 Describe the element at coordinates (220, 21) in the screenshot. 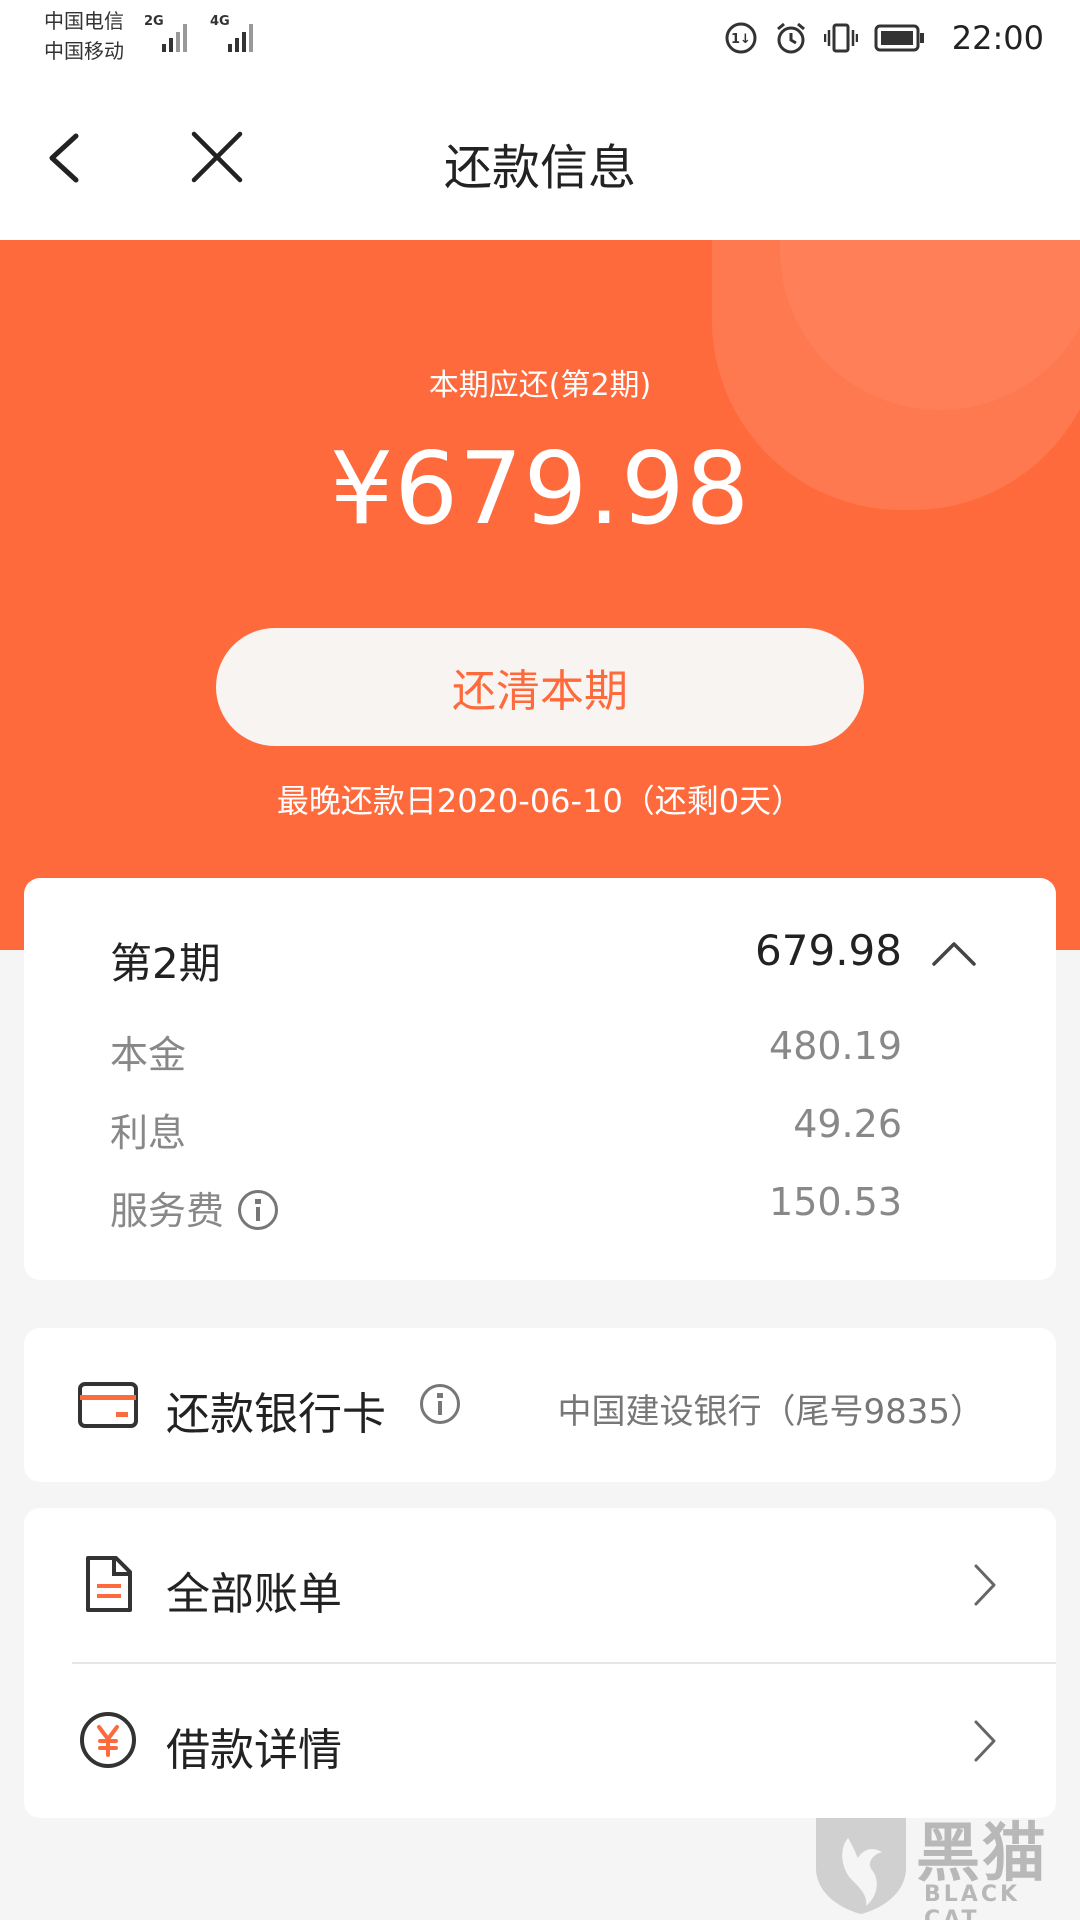

I see `signal-4g-tag: 4G` at that location.